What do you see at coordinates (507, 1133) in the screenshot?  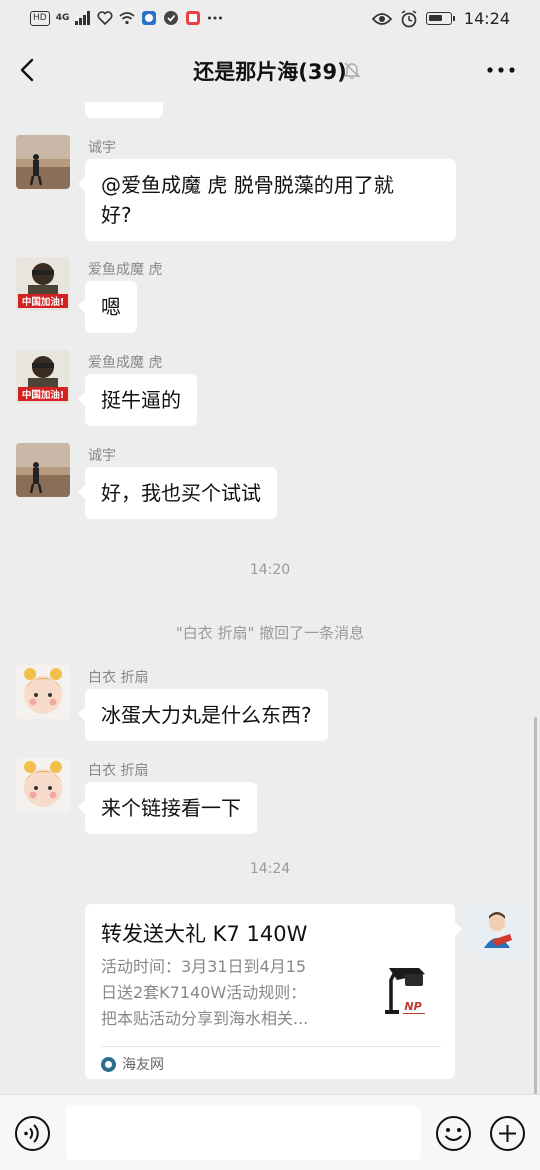 I see `plus-more-icon` at bounding box center [507, 1133].